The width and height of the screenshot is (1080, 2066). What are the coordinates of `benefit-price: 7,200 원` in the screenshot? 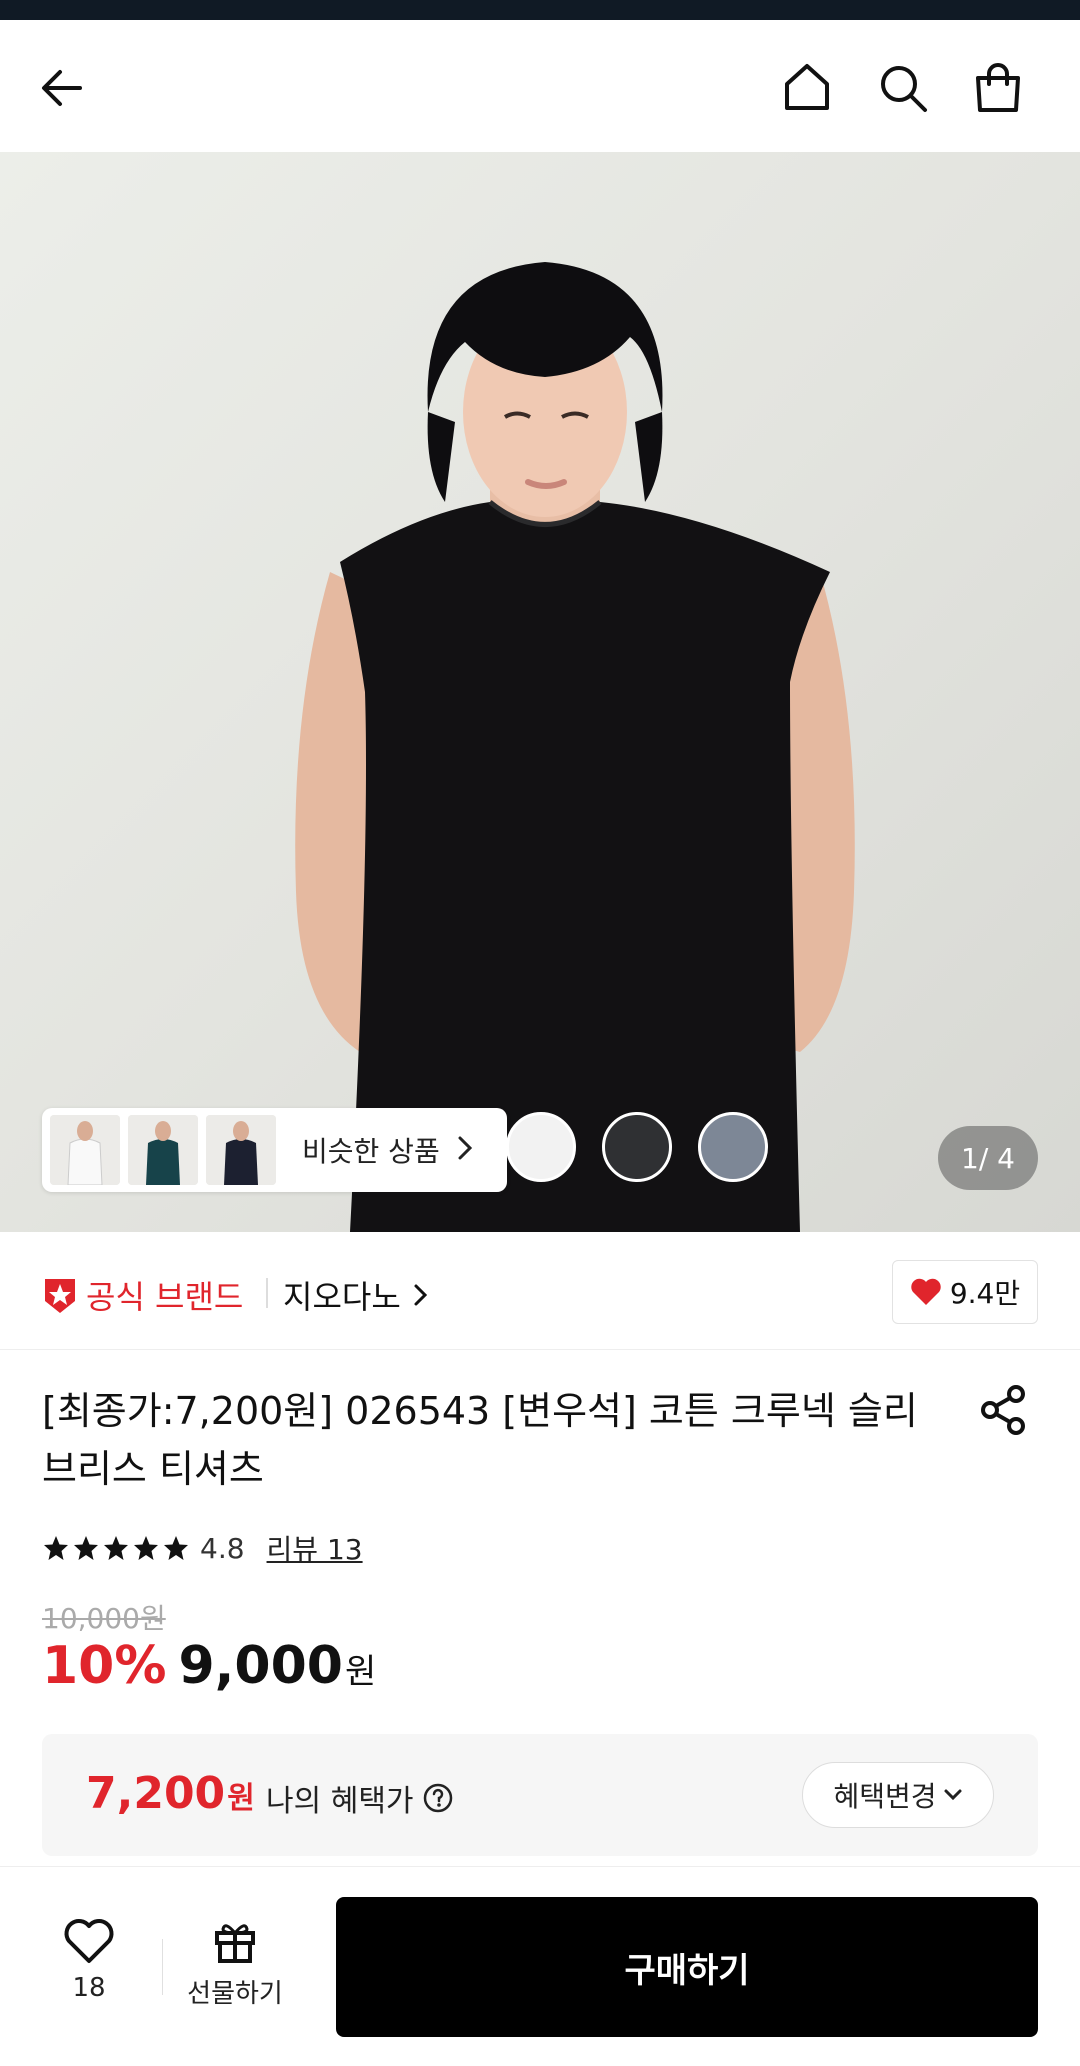 It's located at (170, 1793).